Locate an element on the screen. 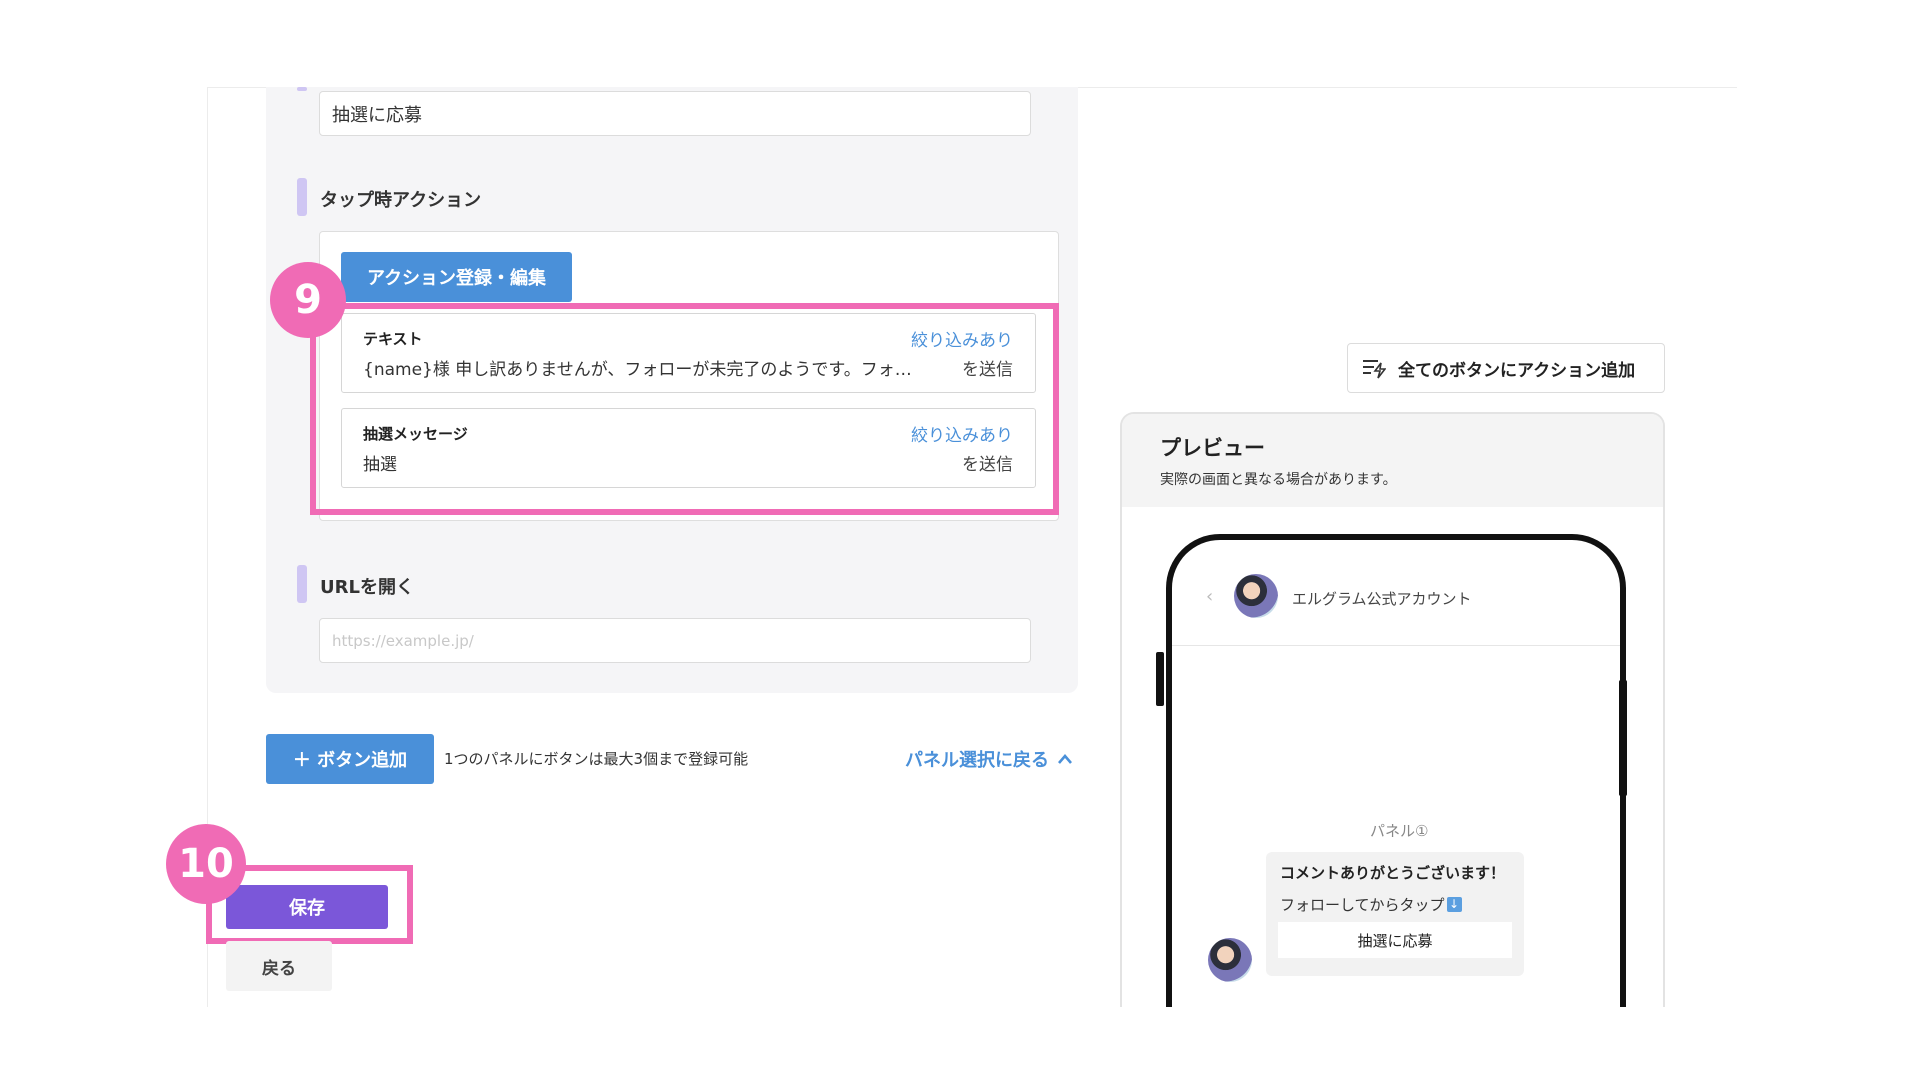 Image resolution: width=1920 pixels, height=1080 pixels. step9-highlight is located at coordinates (684, 409).